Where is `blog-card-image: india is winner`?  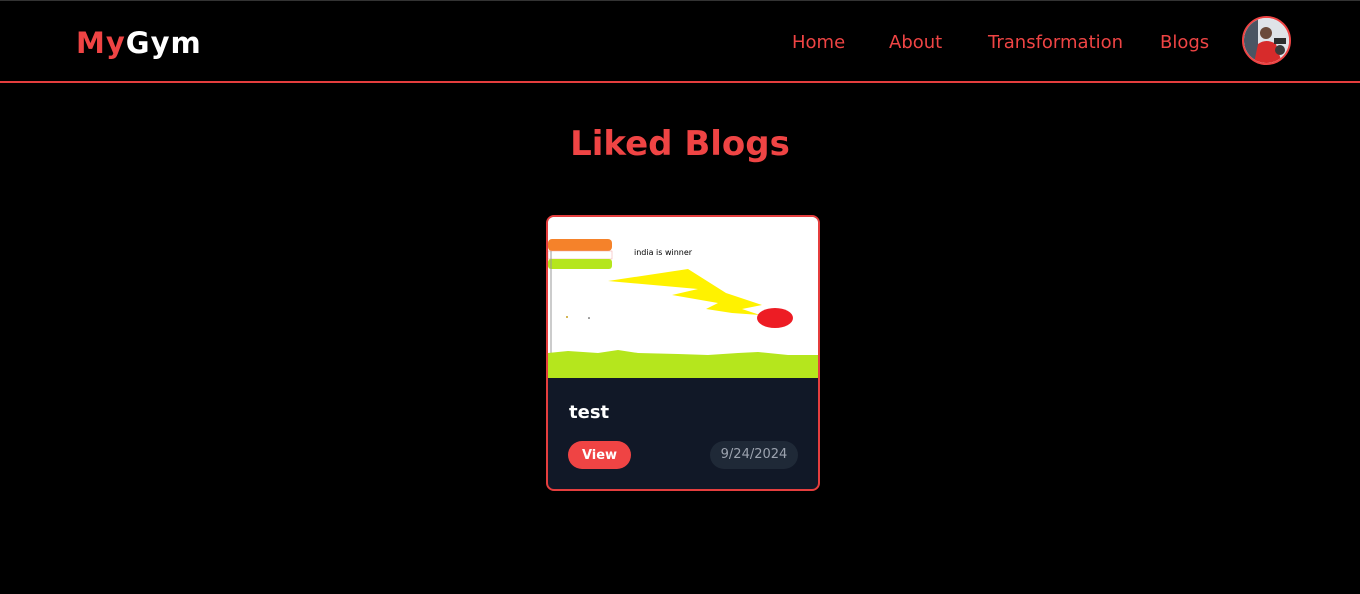
blog-card-image: india is winner is located at coordinates (683, 297).